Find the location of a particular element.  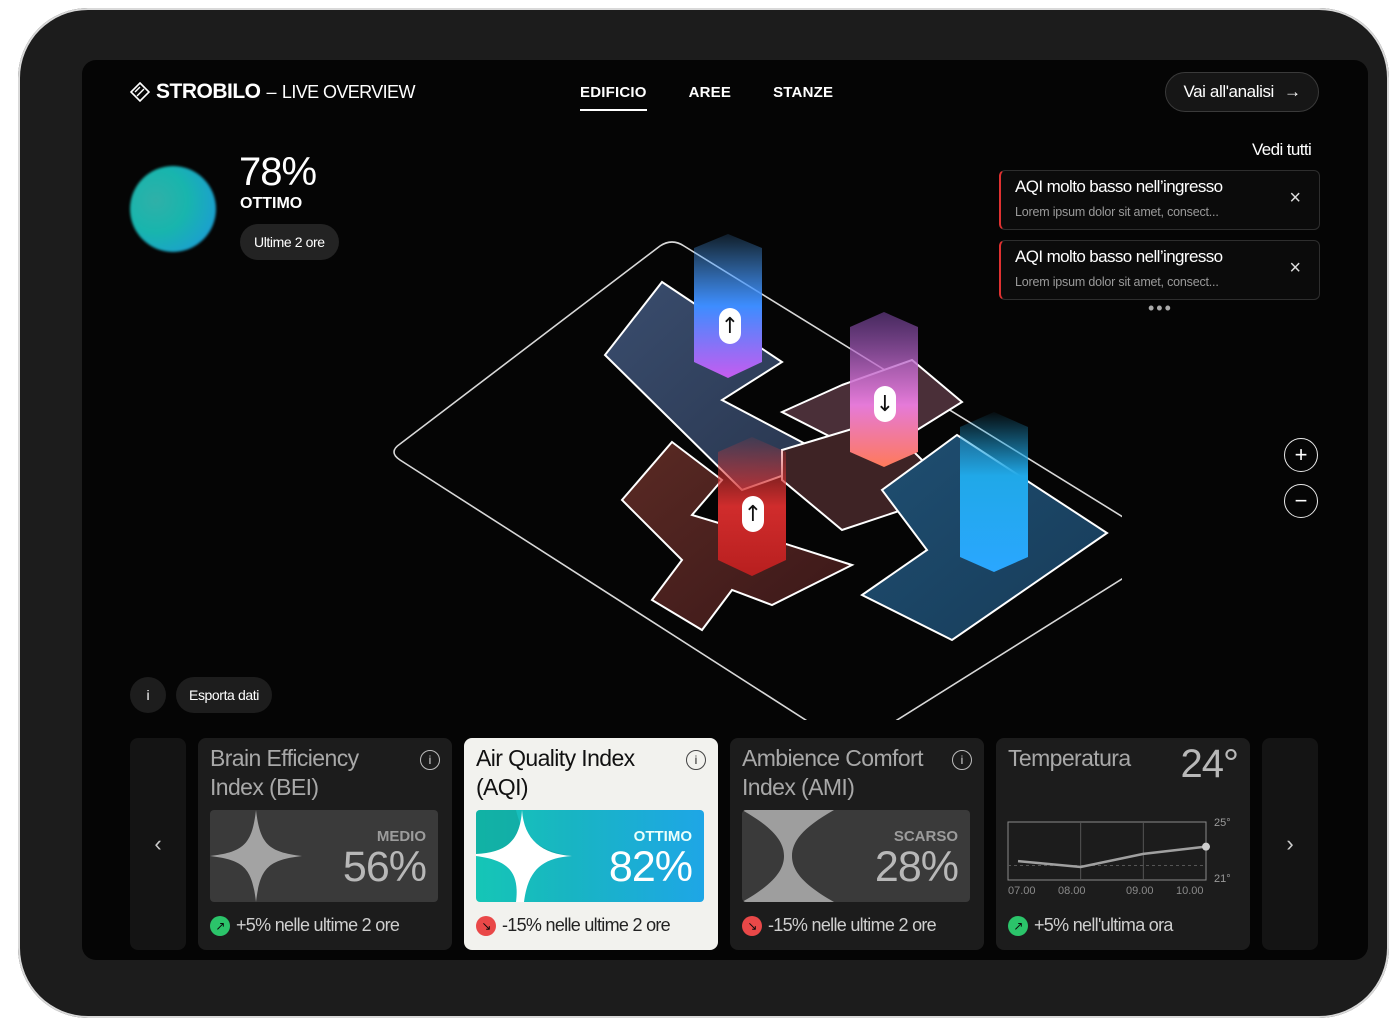

strobilo-logo-icon is located at coordinates (140, 92).